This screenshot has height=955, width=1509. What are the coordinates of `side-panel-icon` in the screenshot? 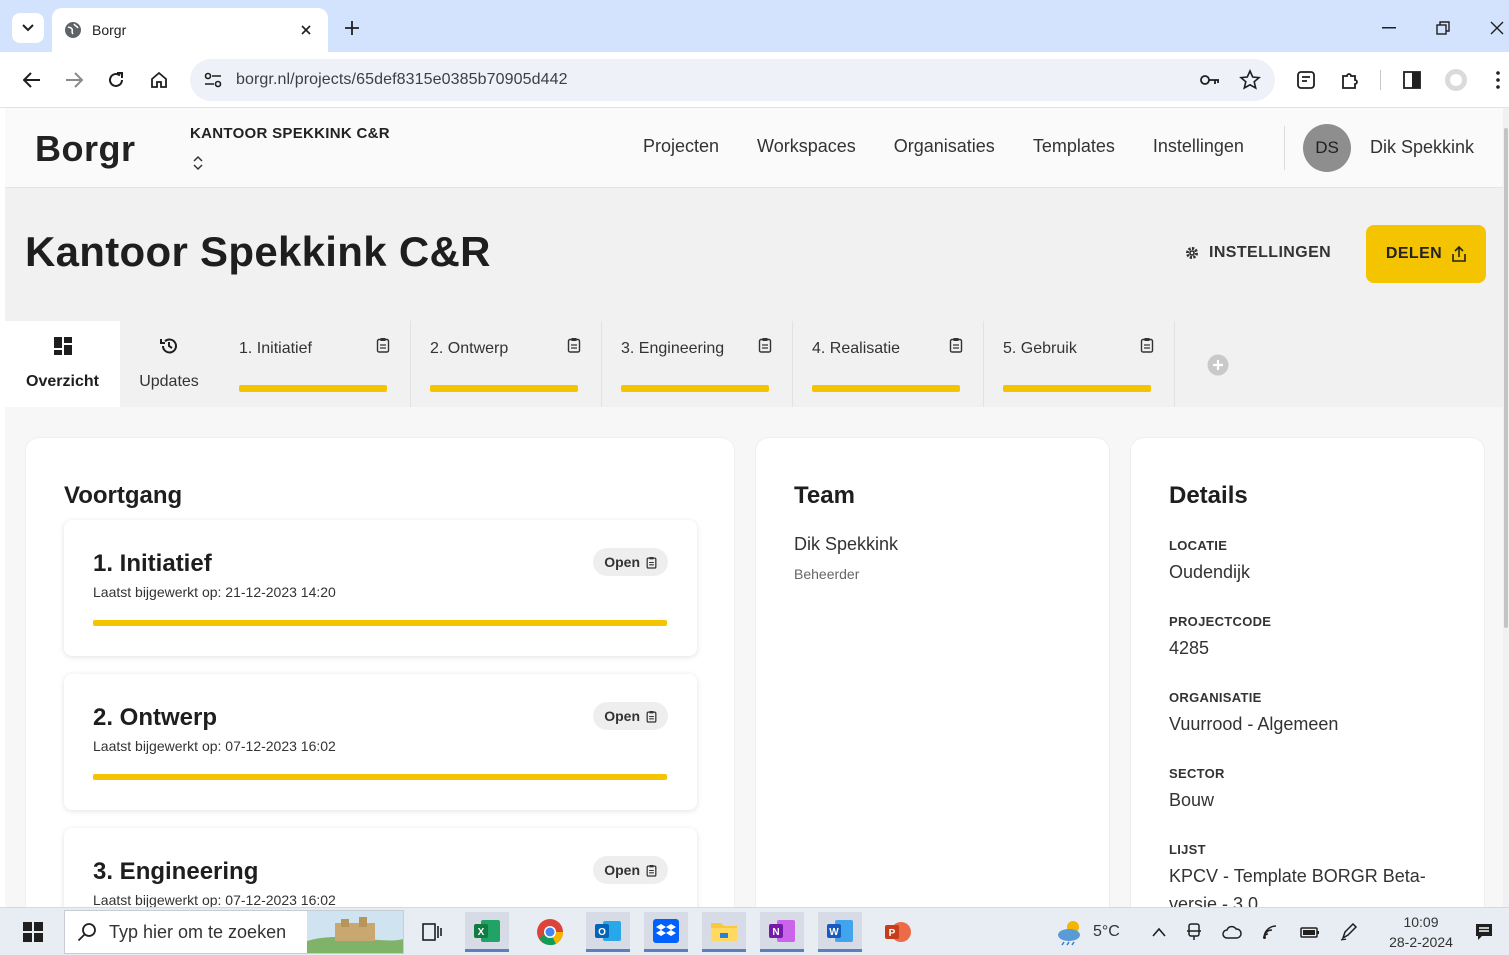 It's located at (1412, 80).